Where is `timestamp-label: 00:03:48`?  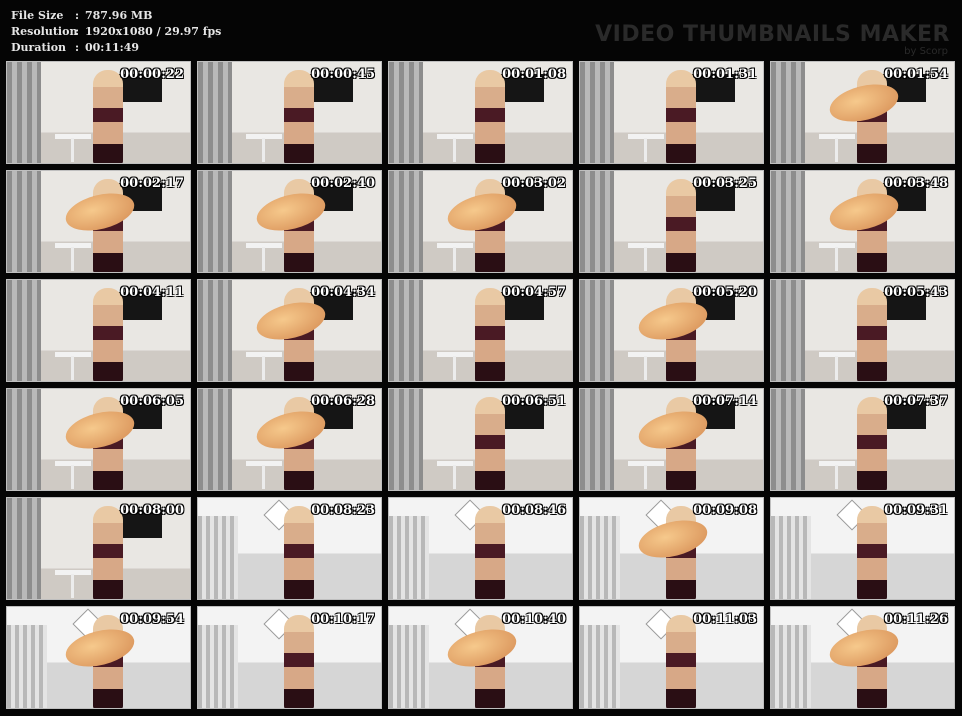
timestamp-label: 00:03:48 is located at coordinates (916, 183).